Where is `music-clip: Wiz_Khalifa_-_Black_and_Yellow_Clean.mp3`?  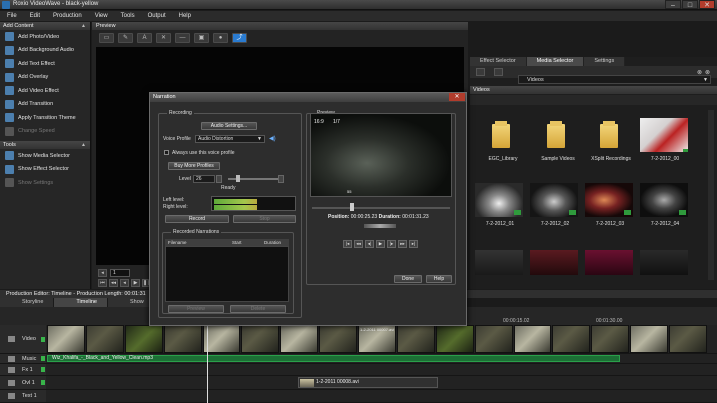
music-clip: Wiz_Khalifa_-_Black_and_Yellow_Clean.mp3 is located at coordinates (333, 358).